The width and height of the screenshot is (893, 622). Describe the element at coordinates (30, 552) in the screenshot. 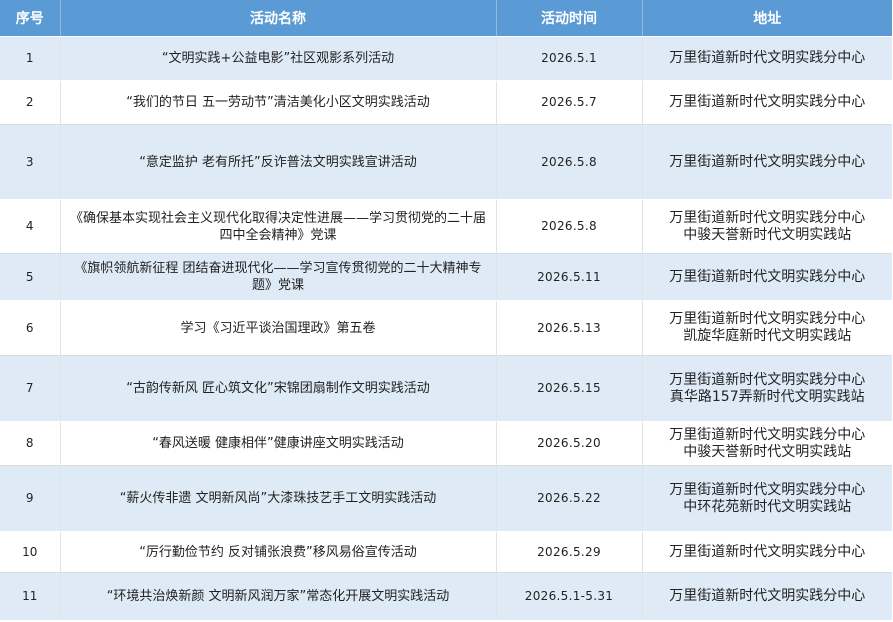

I see `row-number: 10` at that location.